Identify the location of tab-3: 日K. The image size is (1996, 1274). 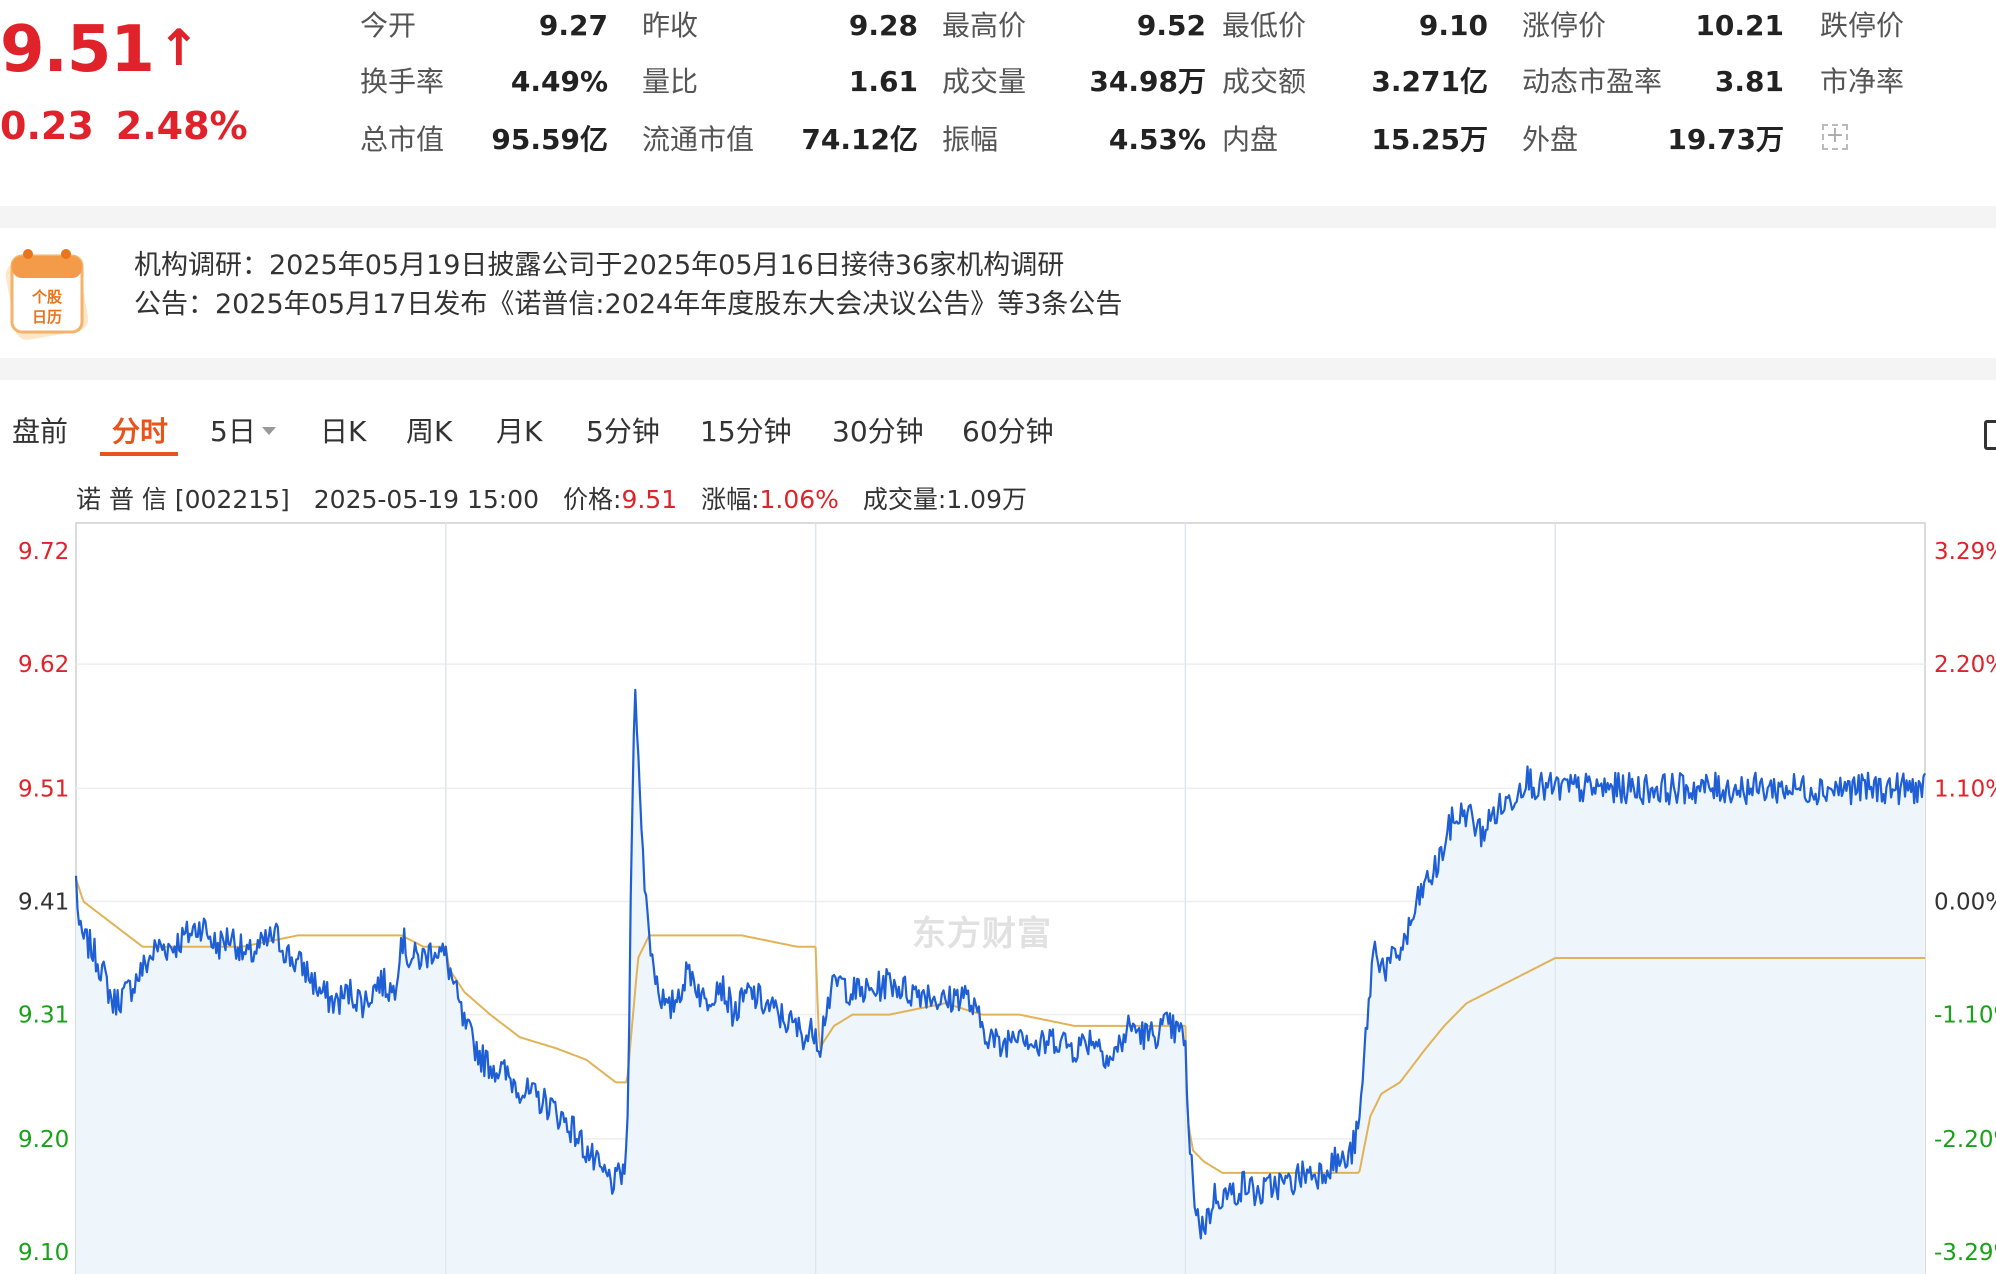
(343, 432).